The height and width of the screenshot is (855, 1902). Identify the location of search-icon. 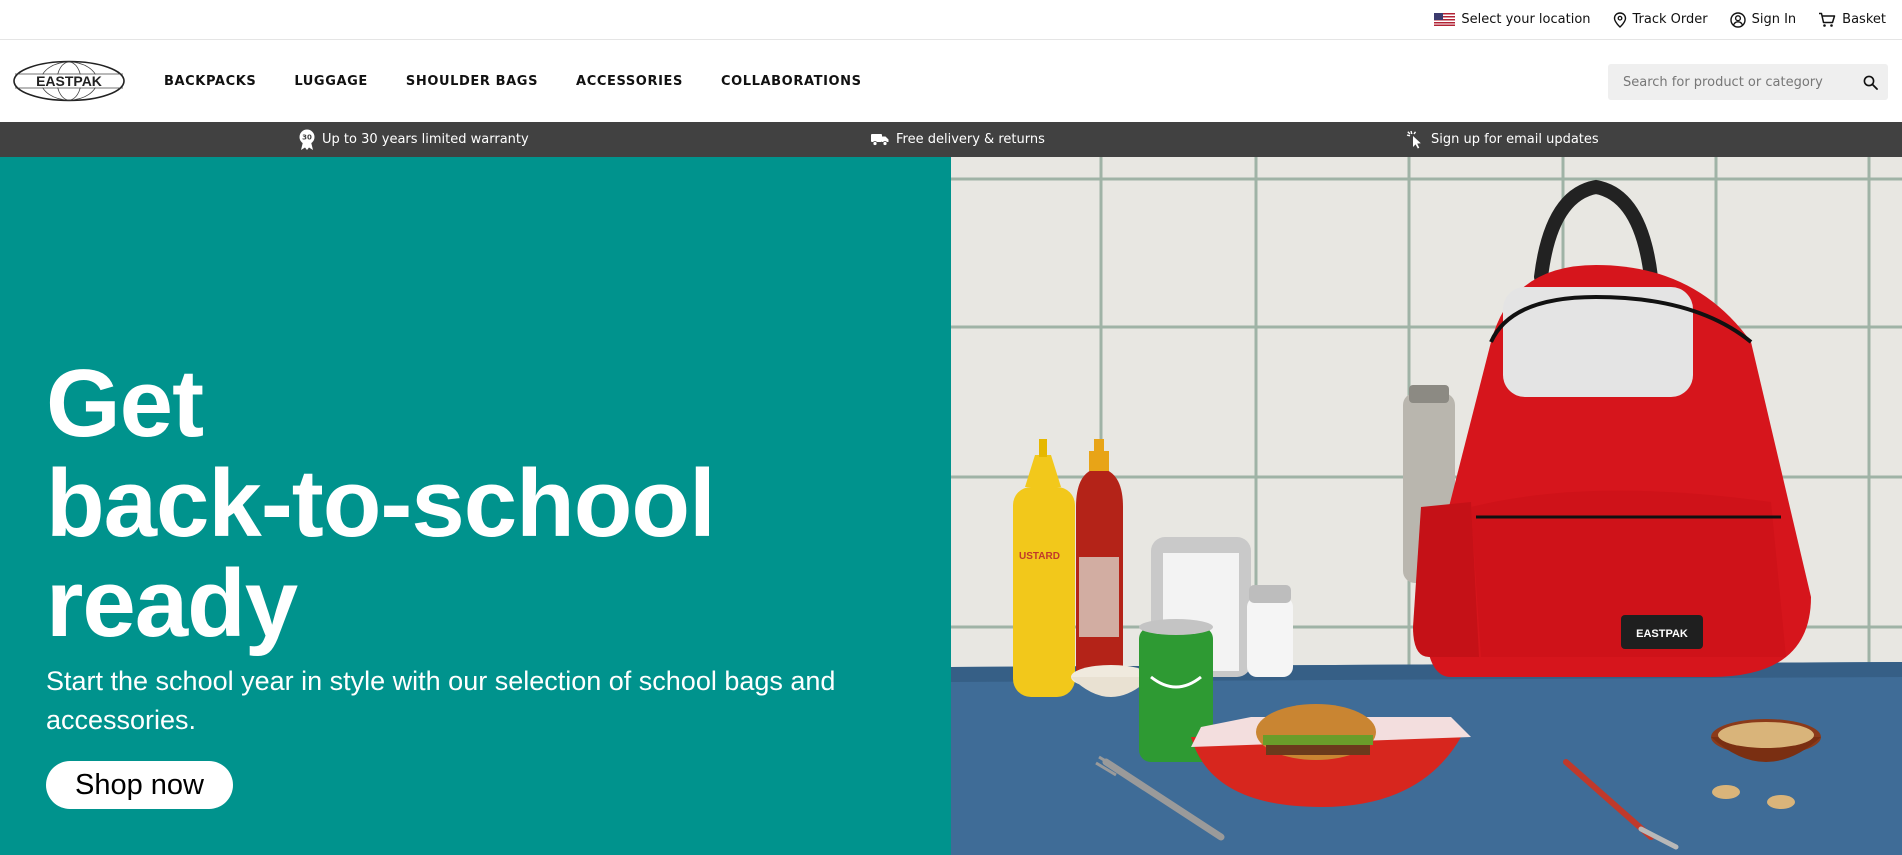
(1870, 82).